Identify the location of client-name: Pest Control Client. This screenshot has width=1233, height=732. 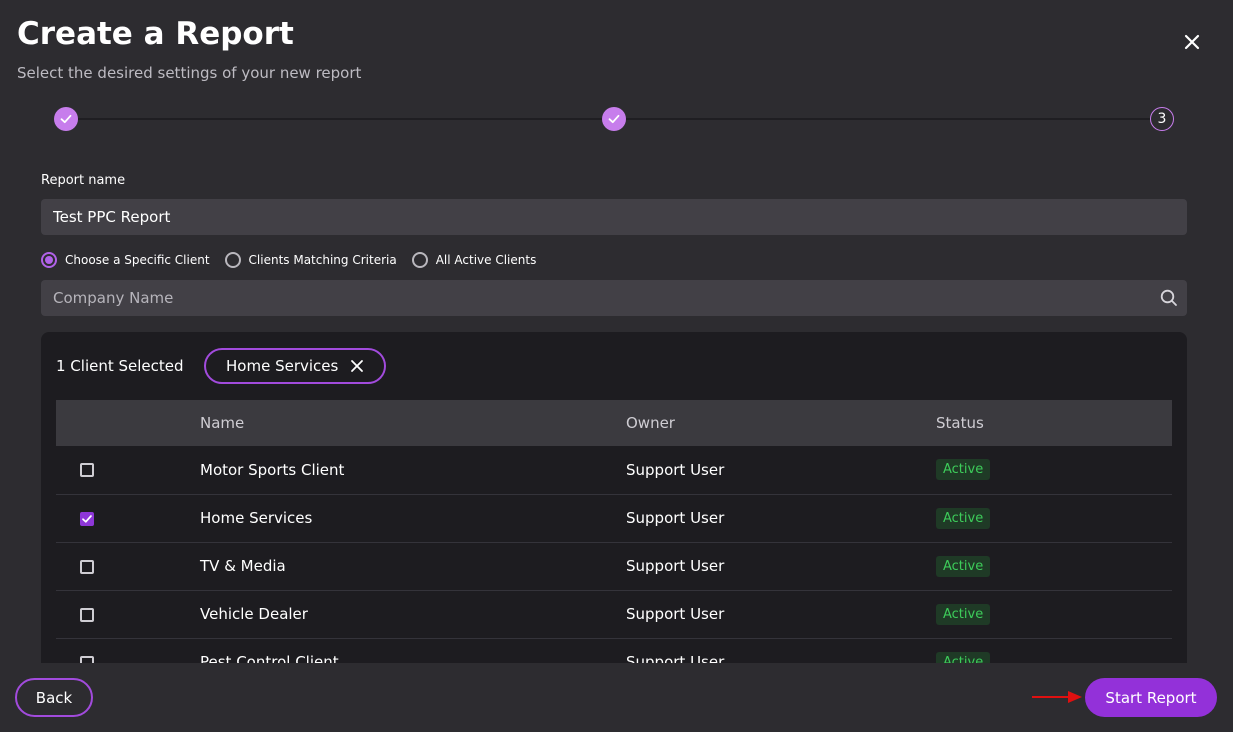
(269, 658).